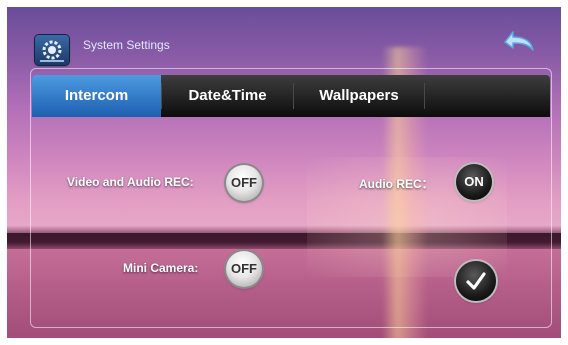 This screenshot has height=345, width=568. I want to click on tab-wallpapers: Wallpapers, so click(359, 96).